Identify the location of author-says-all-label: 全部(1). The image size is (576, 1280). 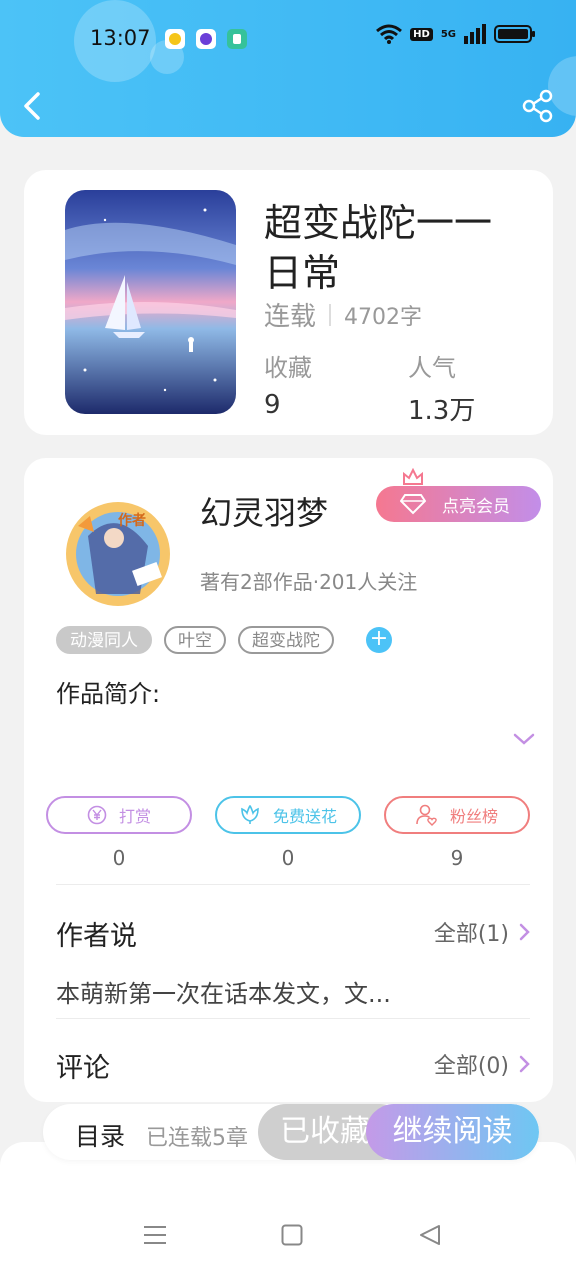
(471, 934).